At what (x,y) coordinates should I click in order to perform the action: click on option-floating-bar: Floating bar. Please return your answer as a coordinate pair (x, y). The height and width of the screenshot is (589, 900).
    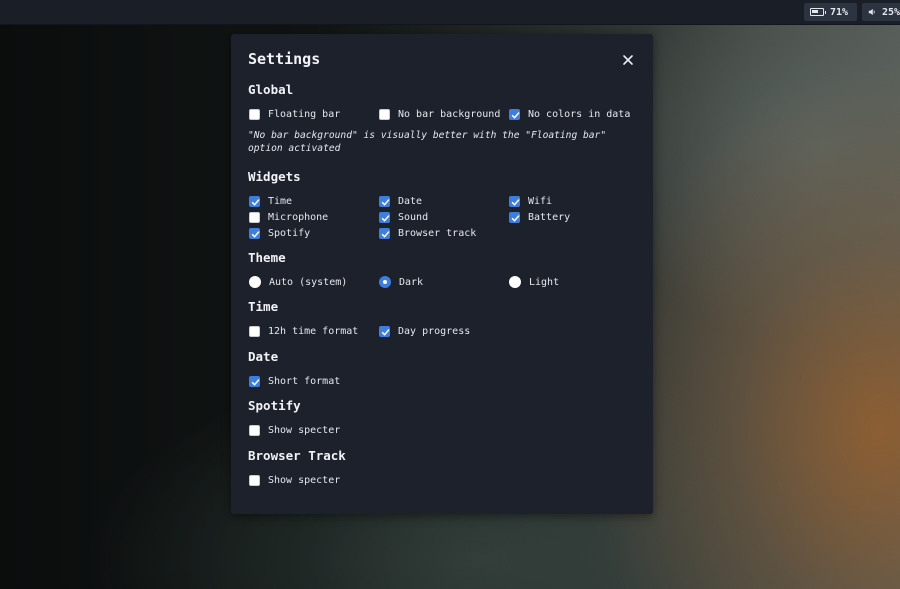
    Looking at the image, I should click on (294, 114).